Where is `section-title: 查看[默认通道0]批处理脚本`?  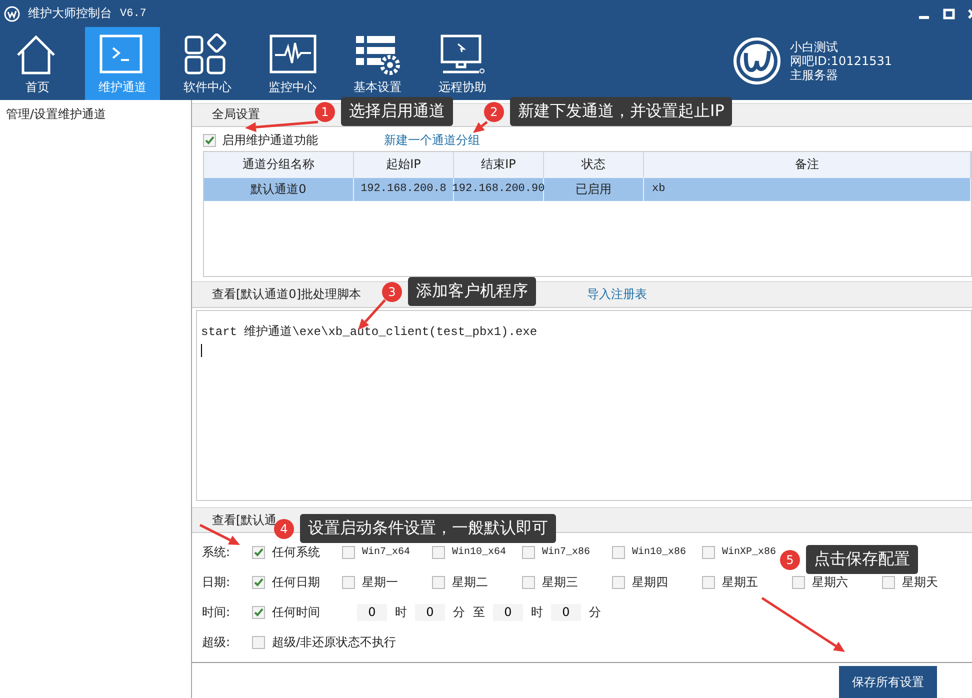
section-title: 查看[默认通道0]批处理脚本 is located at coordinates (286, 294).